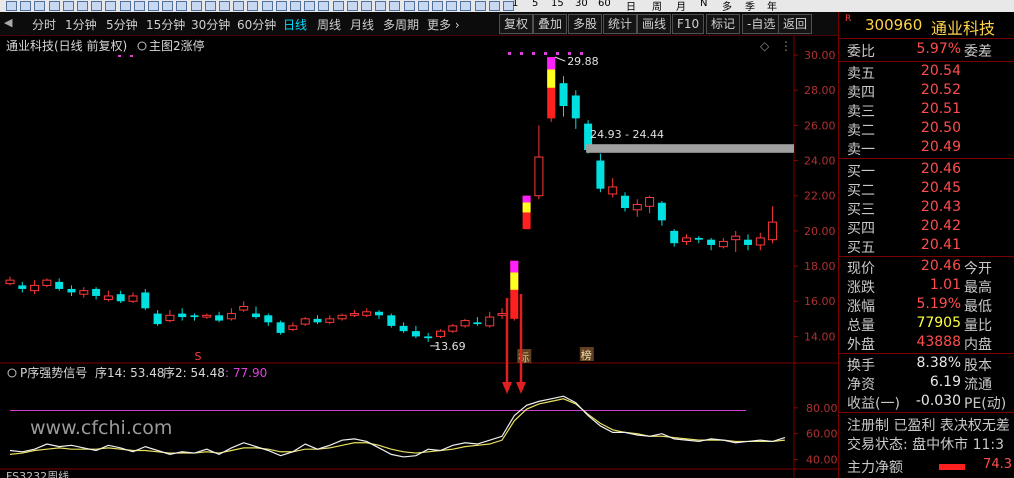  Describe the element at coordinates (750, 6) in the screenshot. I see `period-button: 季` at that location.